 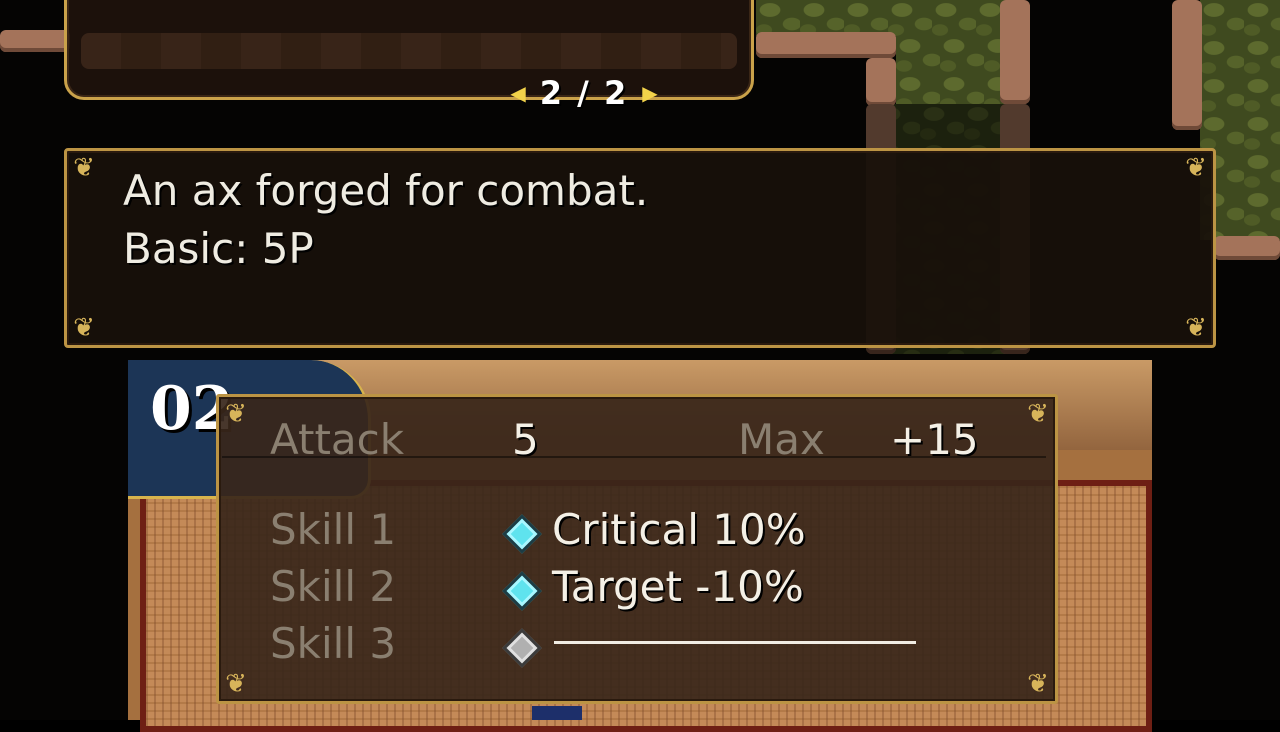 What do you see at coordinates (735, 642) in the screenshot?
I see `skill-3-empty-slot` at bounding box center [735, 642].